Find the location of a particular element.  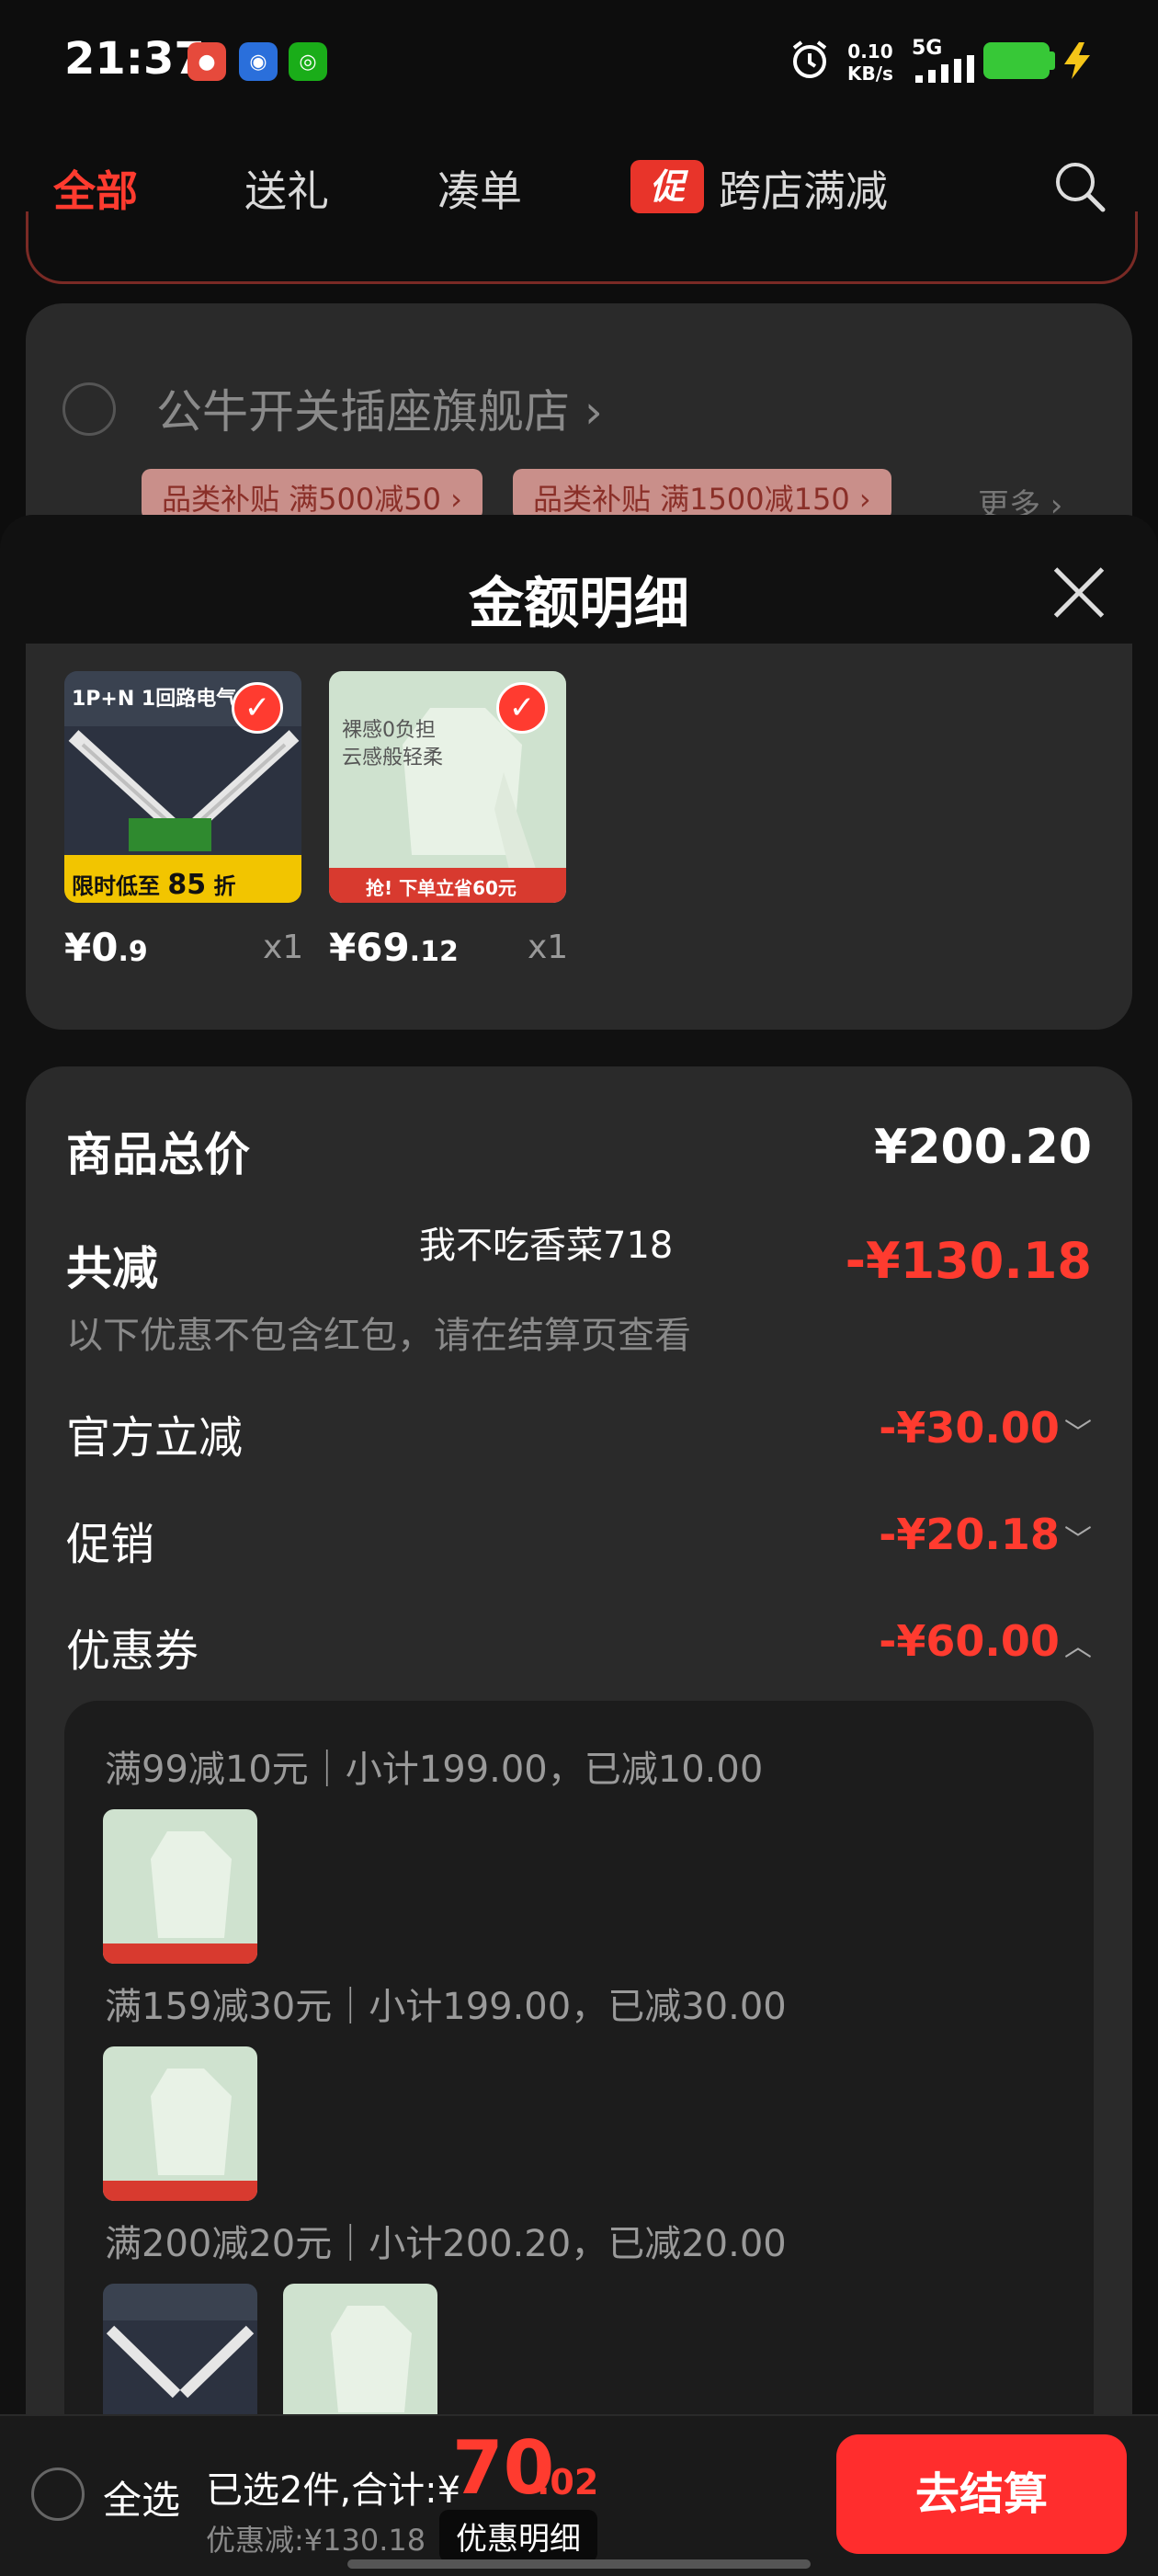

discount-note: 以下优惠不包含红包，请在结算页查看 is located at coordinates (379, 1336).